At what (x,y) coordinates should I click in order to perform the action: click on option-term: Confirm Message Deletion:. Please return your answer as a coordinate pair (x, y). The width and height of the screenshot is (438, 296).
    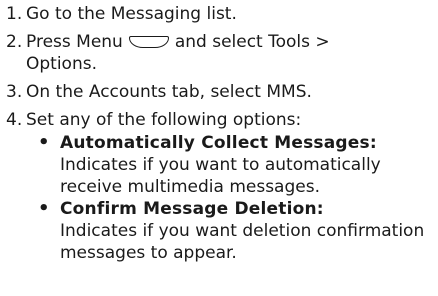
    Looking at the image, I should click on (192, 209).